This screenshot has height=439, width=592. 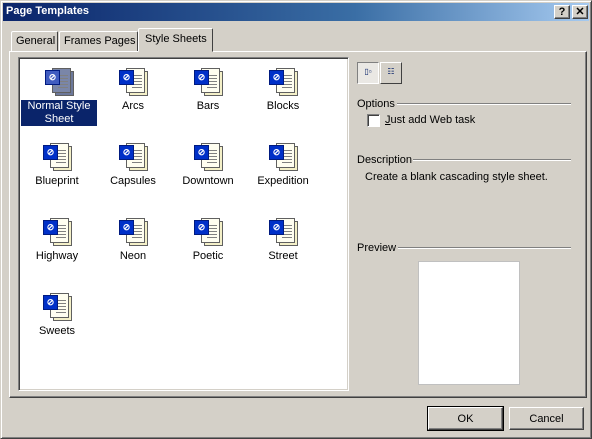 I want to click on template-item-normal-style-sheet: ⊘ Normal Style Sheet, so click(x=59, y=96).